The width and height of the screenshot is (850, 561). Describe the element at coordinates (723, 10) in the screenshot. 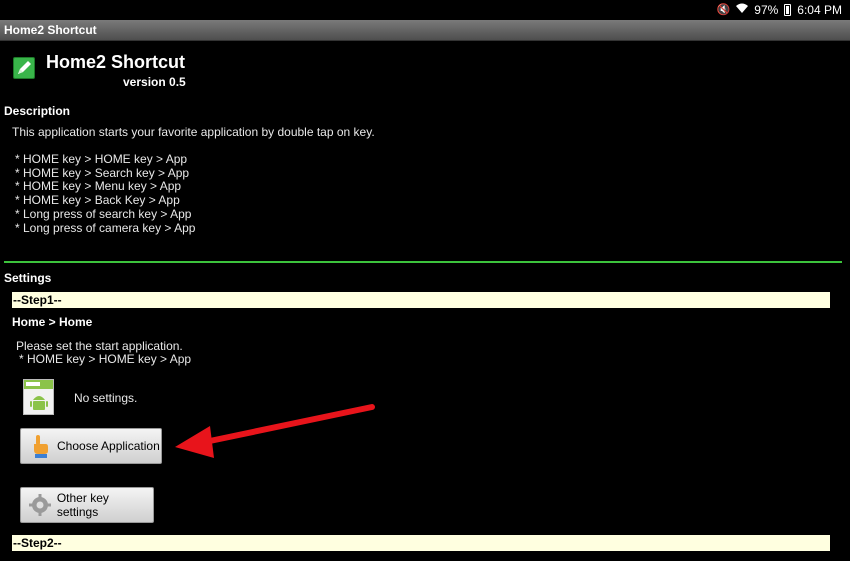

I see `mute-icon: 🔇` at that location.